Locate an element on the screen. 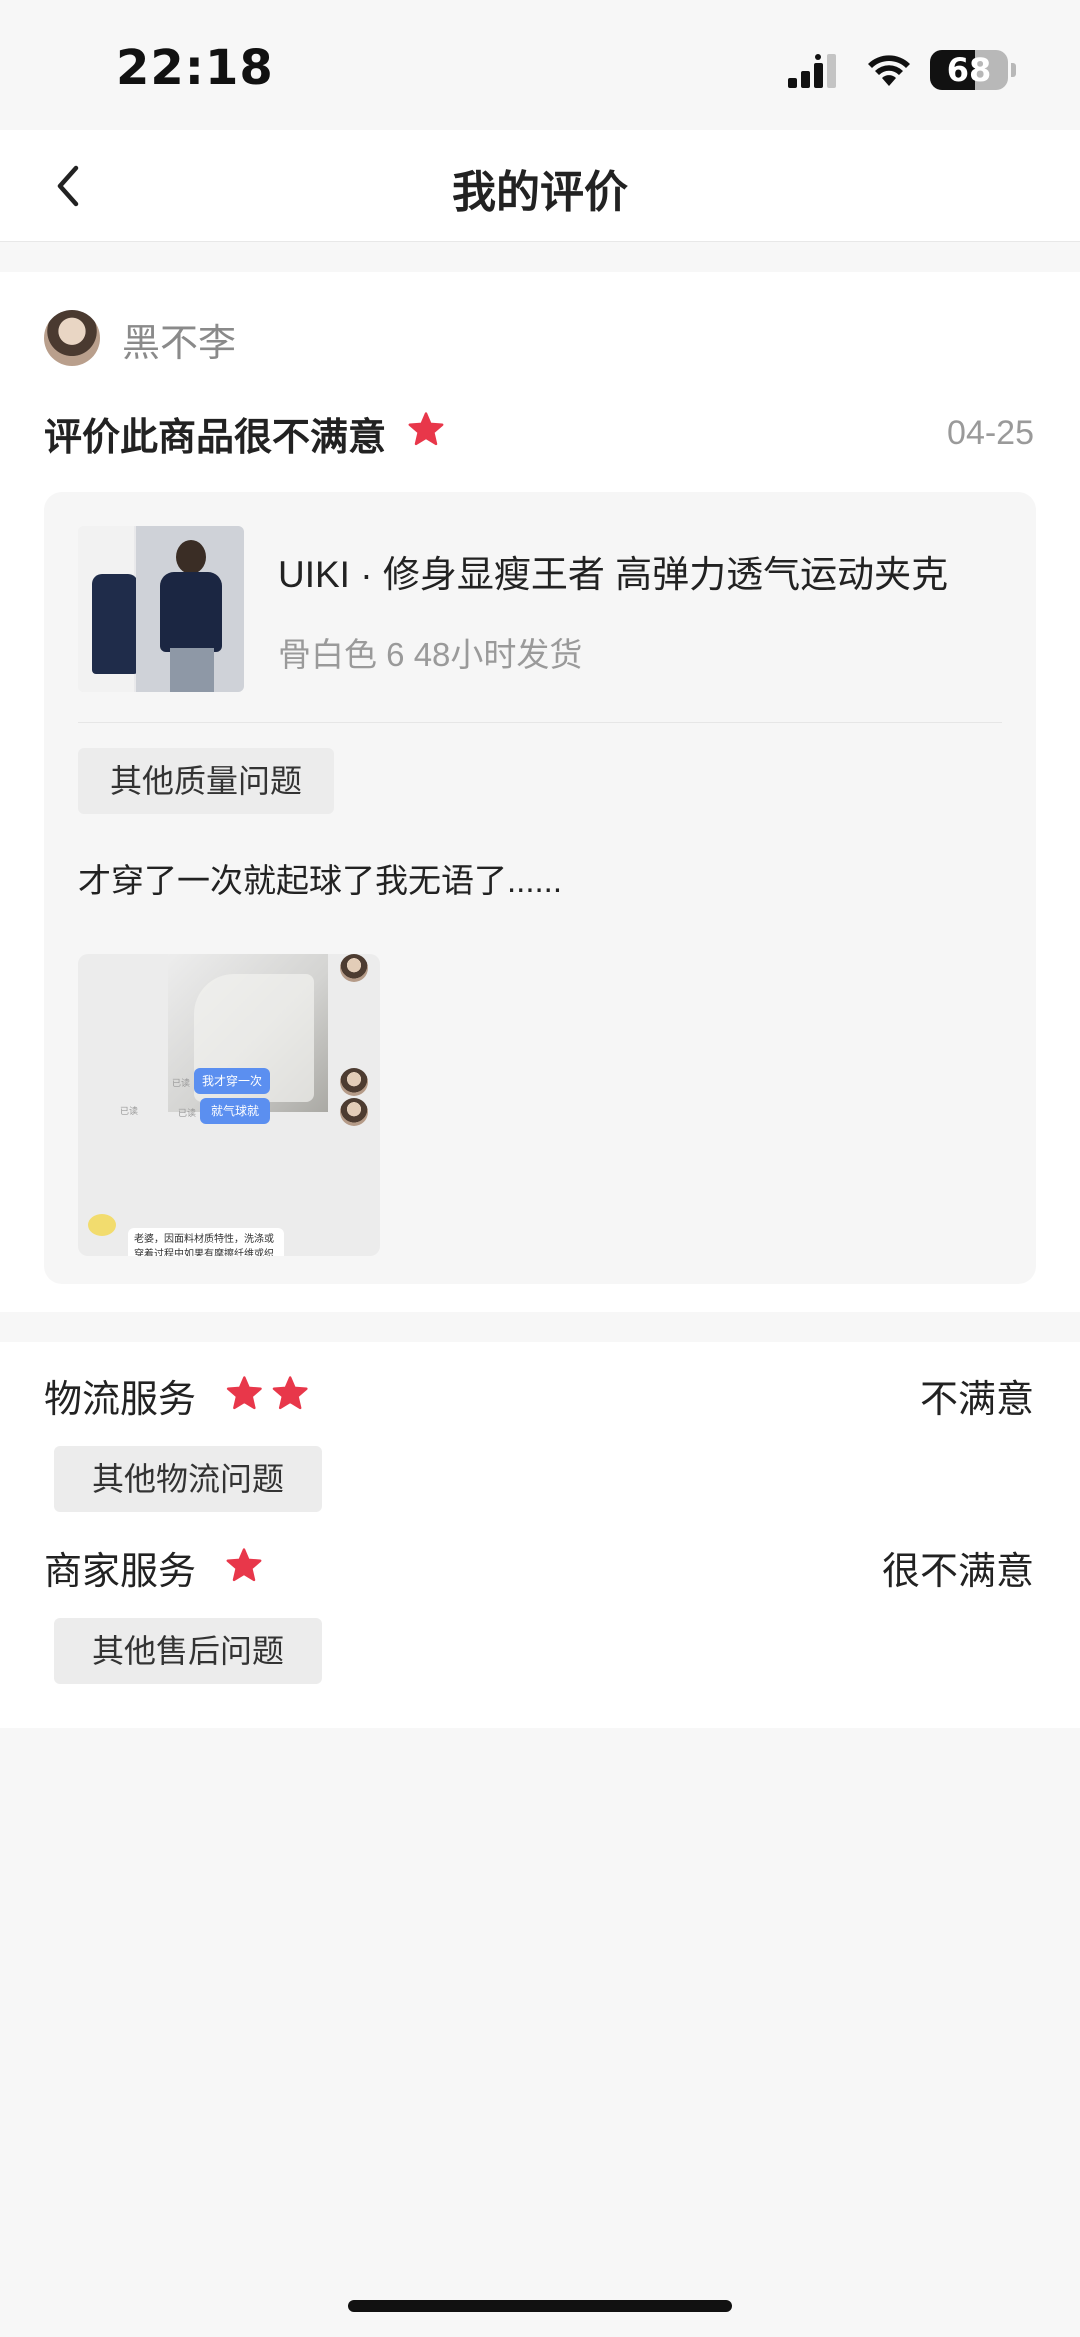 This screenshot has height=2337, width=1080. wifi-icon is located at coordinates (889, 70).